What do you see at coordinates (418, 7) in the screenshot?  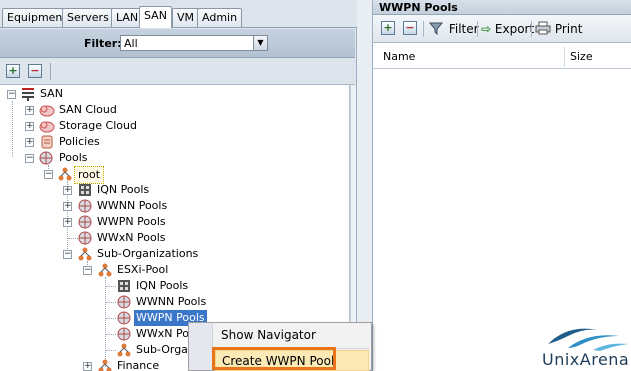 I see `content-title: WWPN Pools` at bounding box center [418, 7].